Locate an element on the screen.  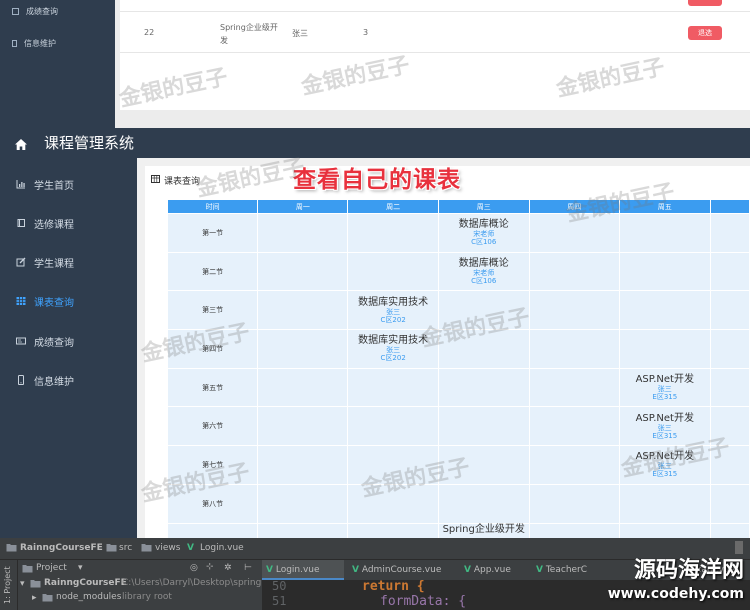
tab-teacher-vue: V TeacherC is located at coordinates (569, 570).